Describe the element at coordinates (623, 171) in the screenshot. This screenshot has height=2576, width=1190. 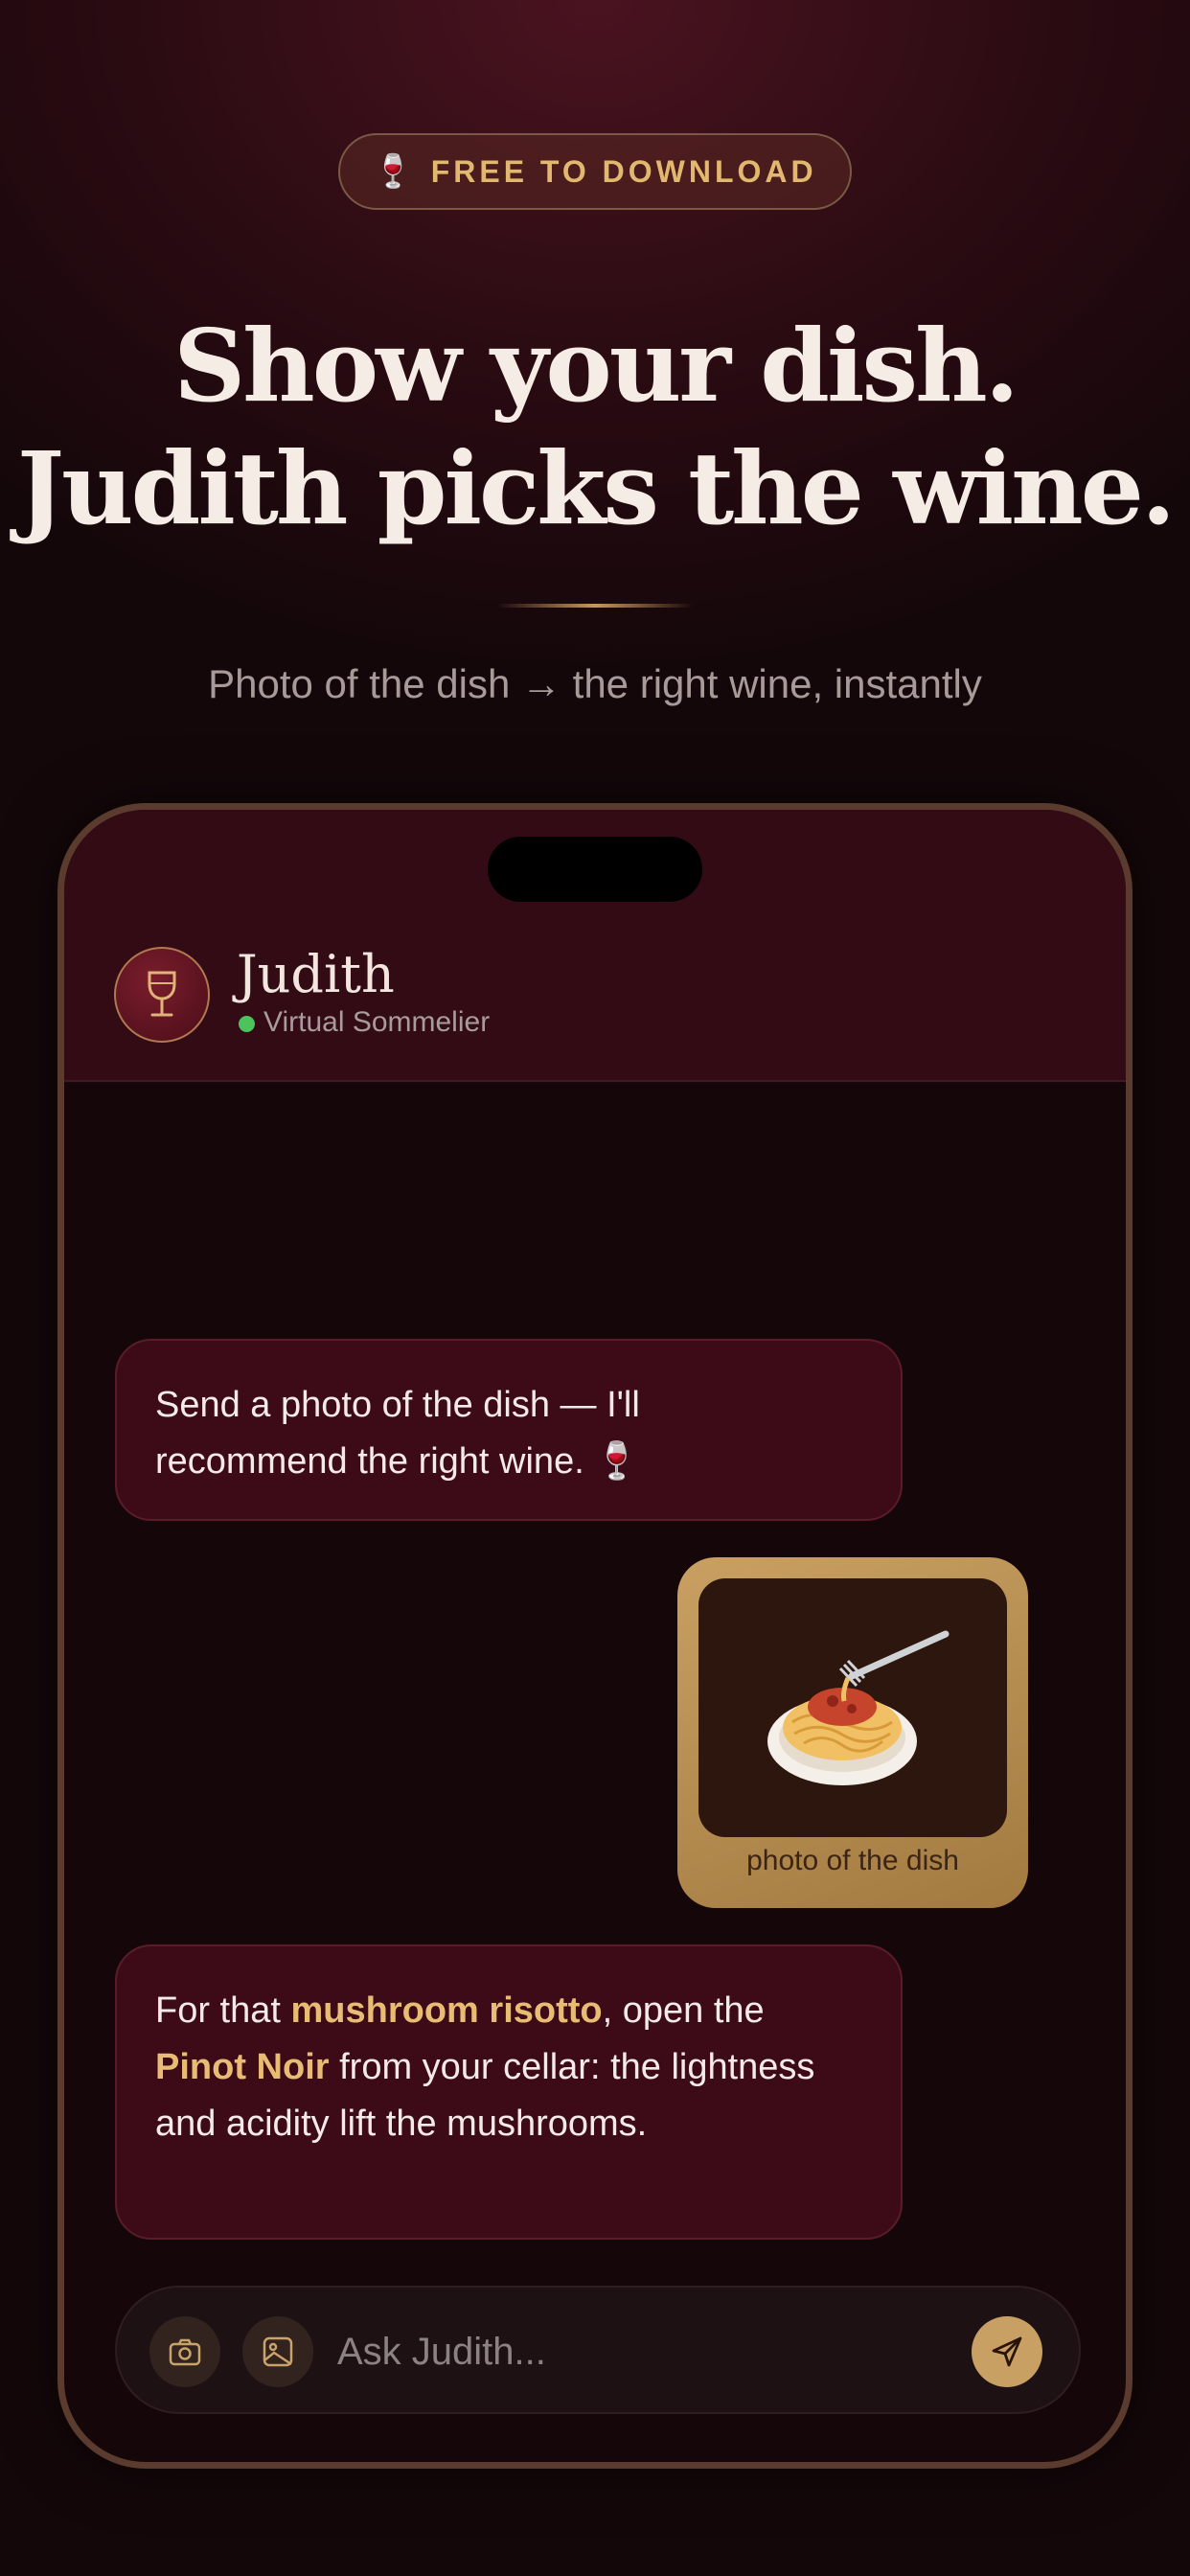
I see `badge-label: FREE TO DOWNLOAD` at that location.